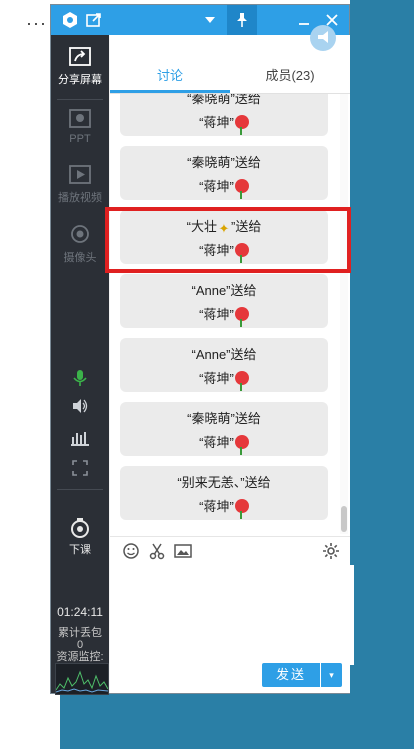  I want to click on pin-icon, so click(242, 20).